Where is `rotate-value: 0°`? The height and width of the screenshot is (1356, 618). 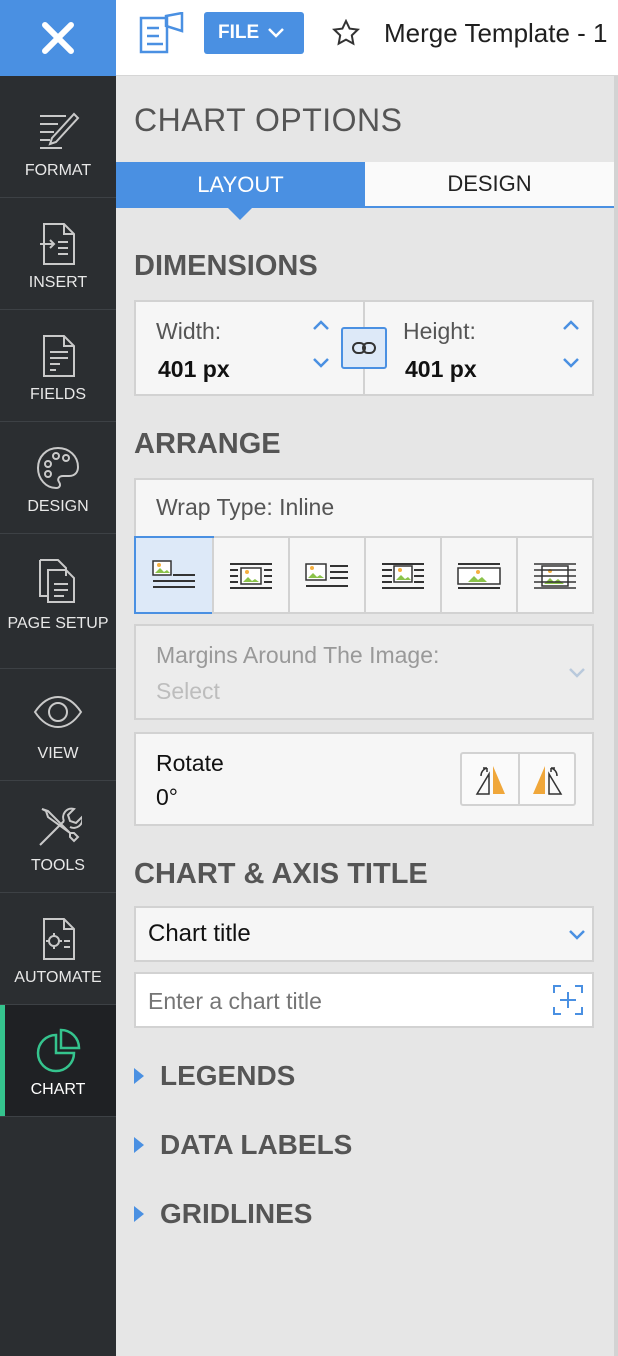 rotate-value: 0° is located at coordinates (167, 797).